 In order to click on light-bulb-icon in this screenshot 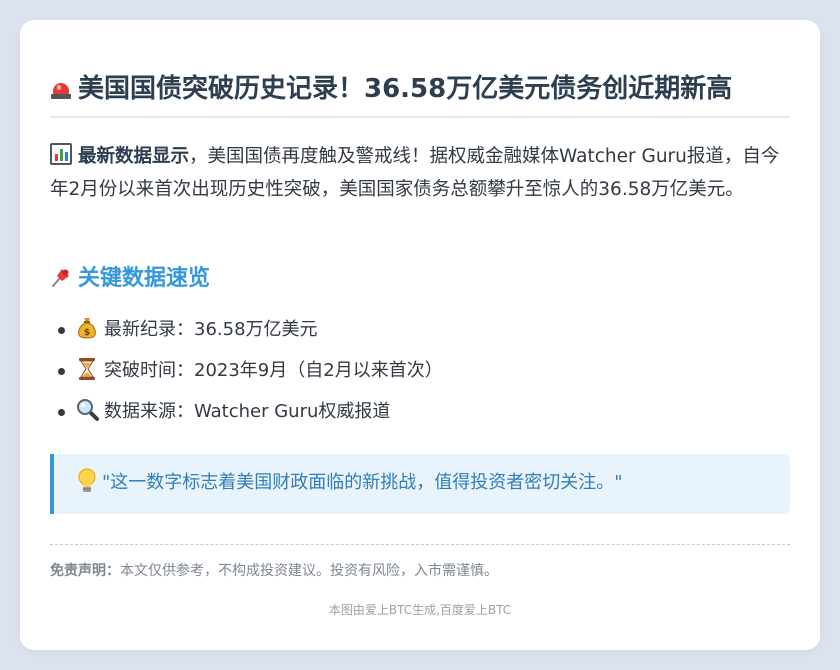, I will do `click(87, 476)`.